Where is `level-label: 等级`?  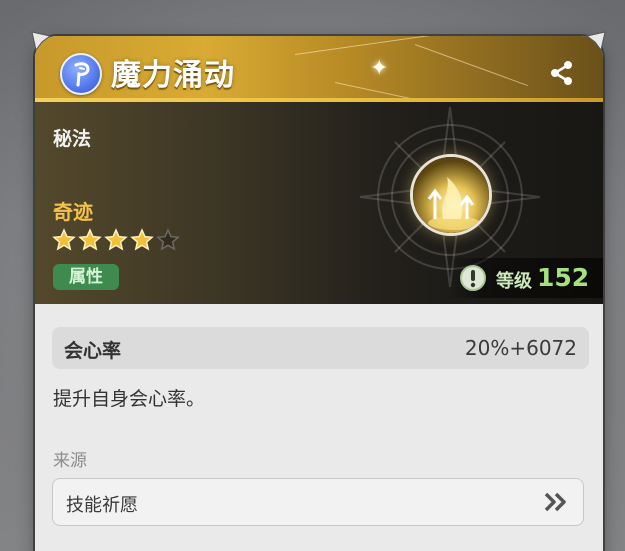 level-label: 等级 is located at coordinates (514, 281).